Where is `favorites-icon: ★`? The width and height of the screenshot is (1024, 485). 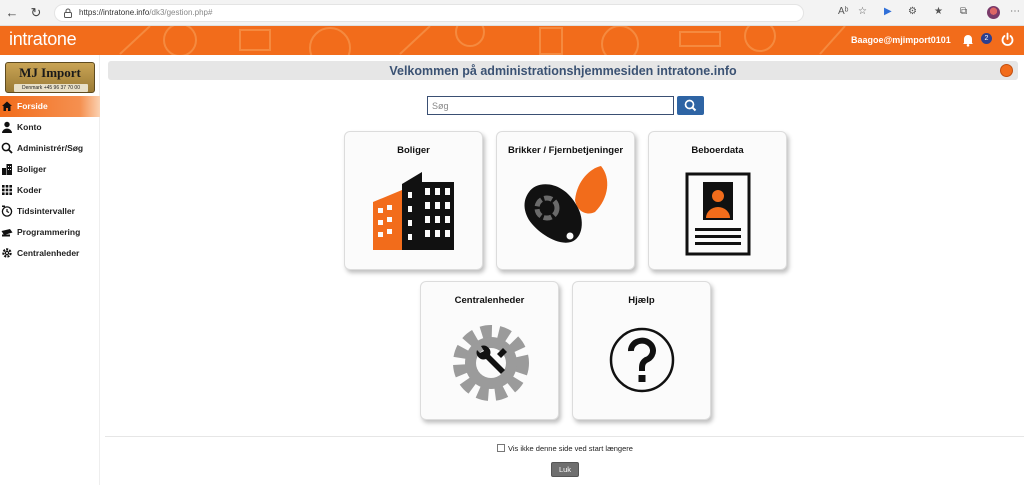 favorites-icon: ★ is located at coordinates (938, 13).